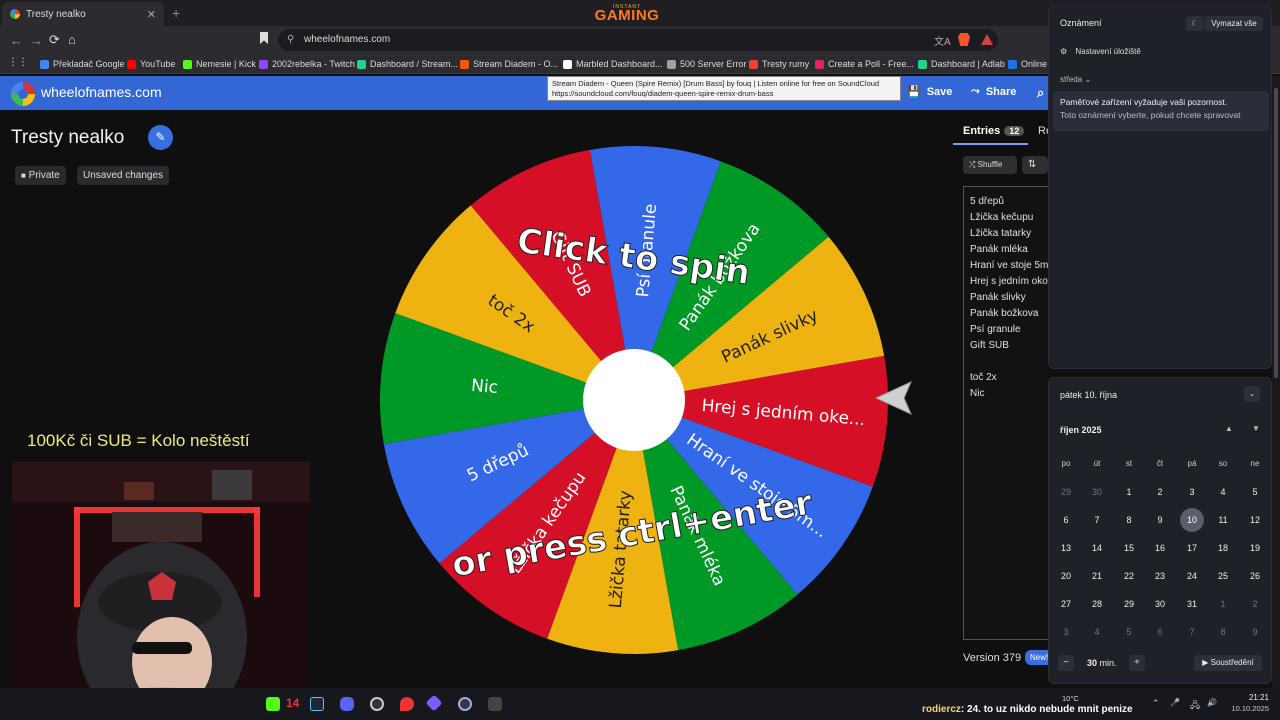  Describe the element at coordinates (634, 400) in the screenshot. I see `wheel-center` at that location.